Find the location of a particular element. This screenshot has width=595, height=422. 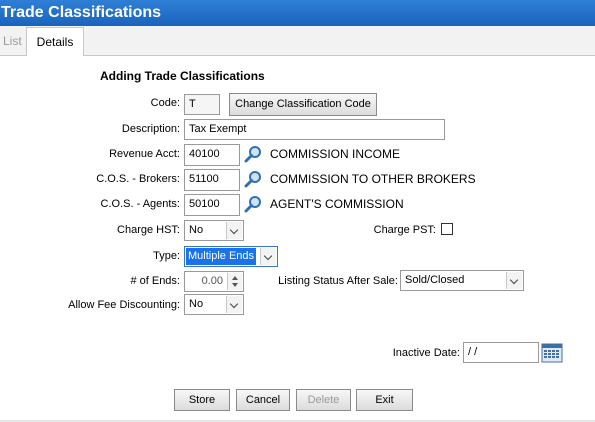

cos-agents-label: C.O.S. - Agents: is located at coordinates (140, 204).